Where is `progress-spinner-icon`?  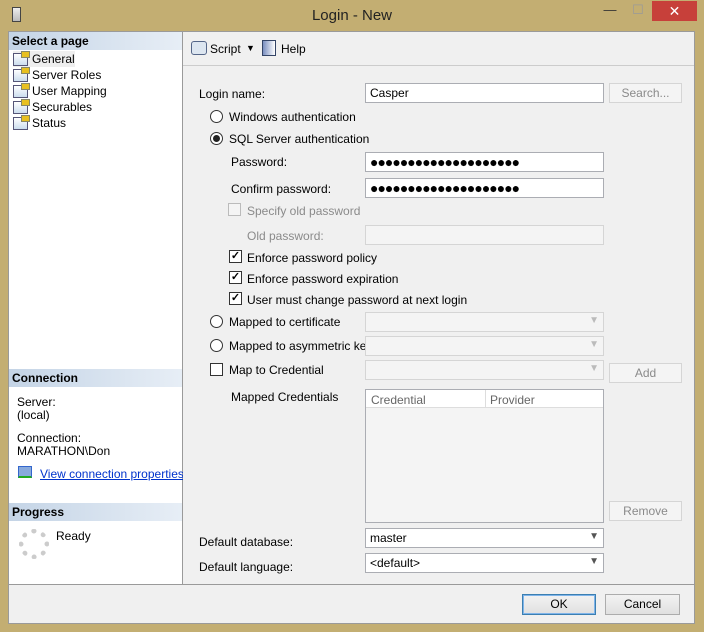 progress-spinner-icon is located at coordinates (34, 544).